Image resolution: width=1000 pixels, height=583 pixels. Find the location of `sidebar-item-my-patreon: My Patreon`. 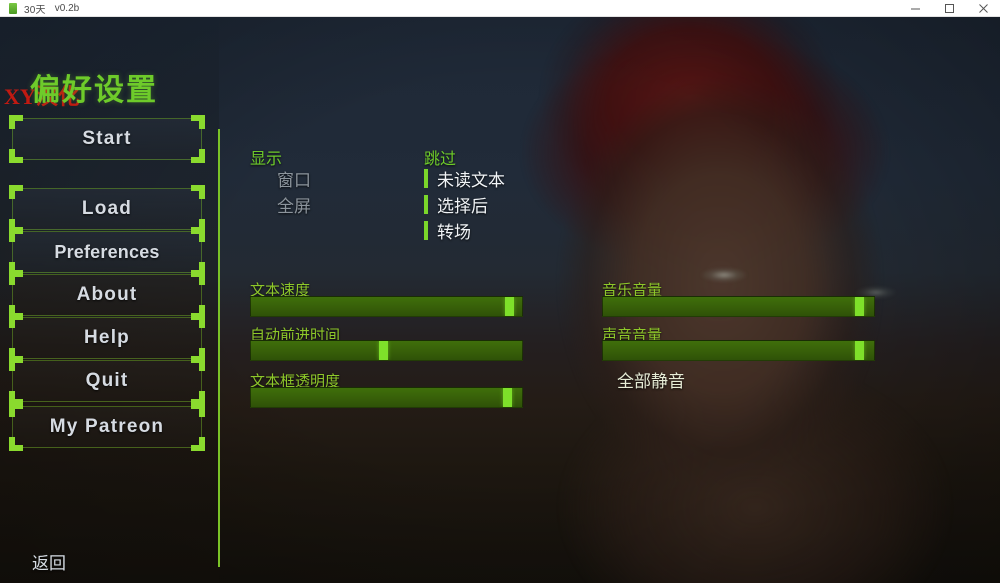

sidebar-item-my-patreon: My Patreon is located at coordinates (107, 427).